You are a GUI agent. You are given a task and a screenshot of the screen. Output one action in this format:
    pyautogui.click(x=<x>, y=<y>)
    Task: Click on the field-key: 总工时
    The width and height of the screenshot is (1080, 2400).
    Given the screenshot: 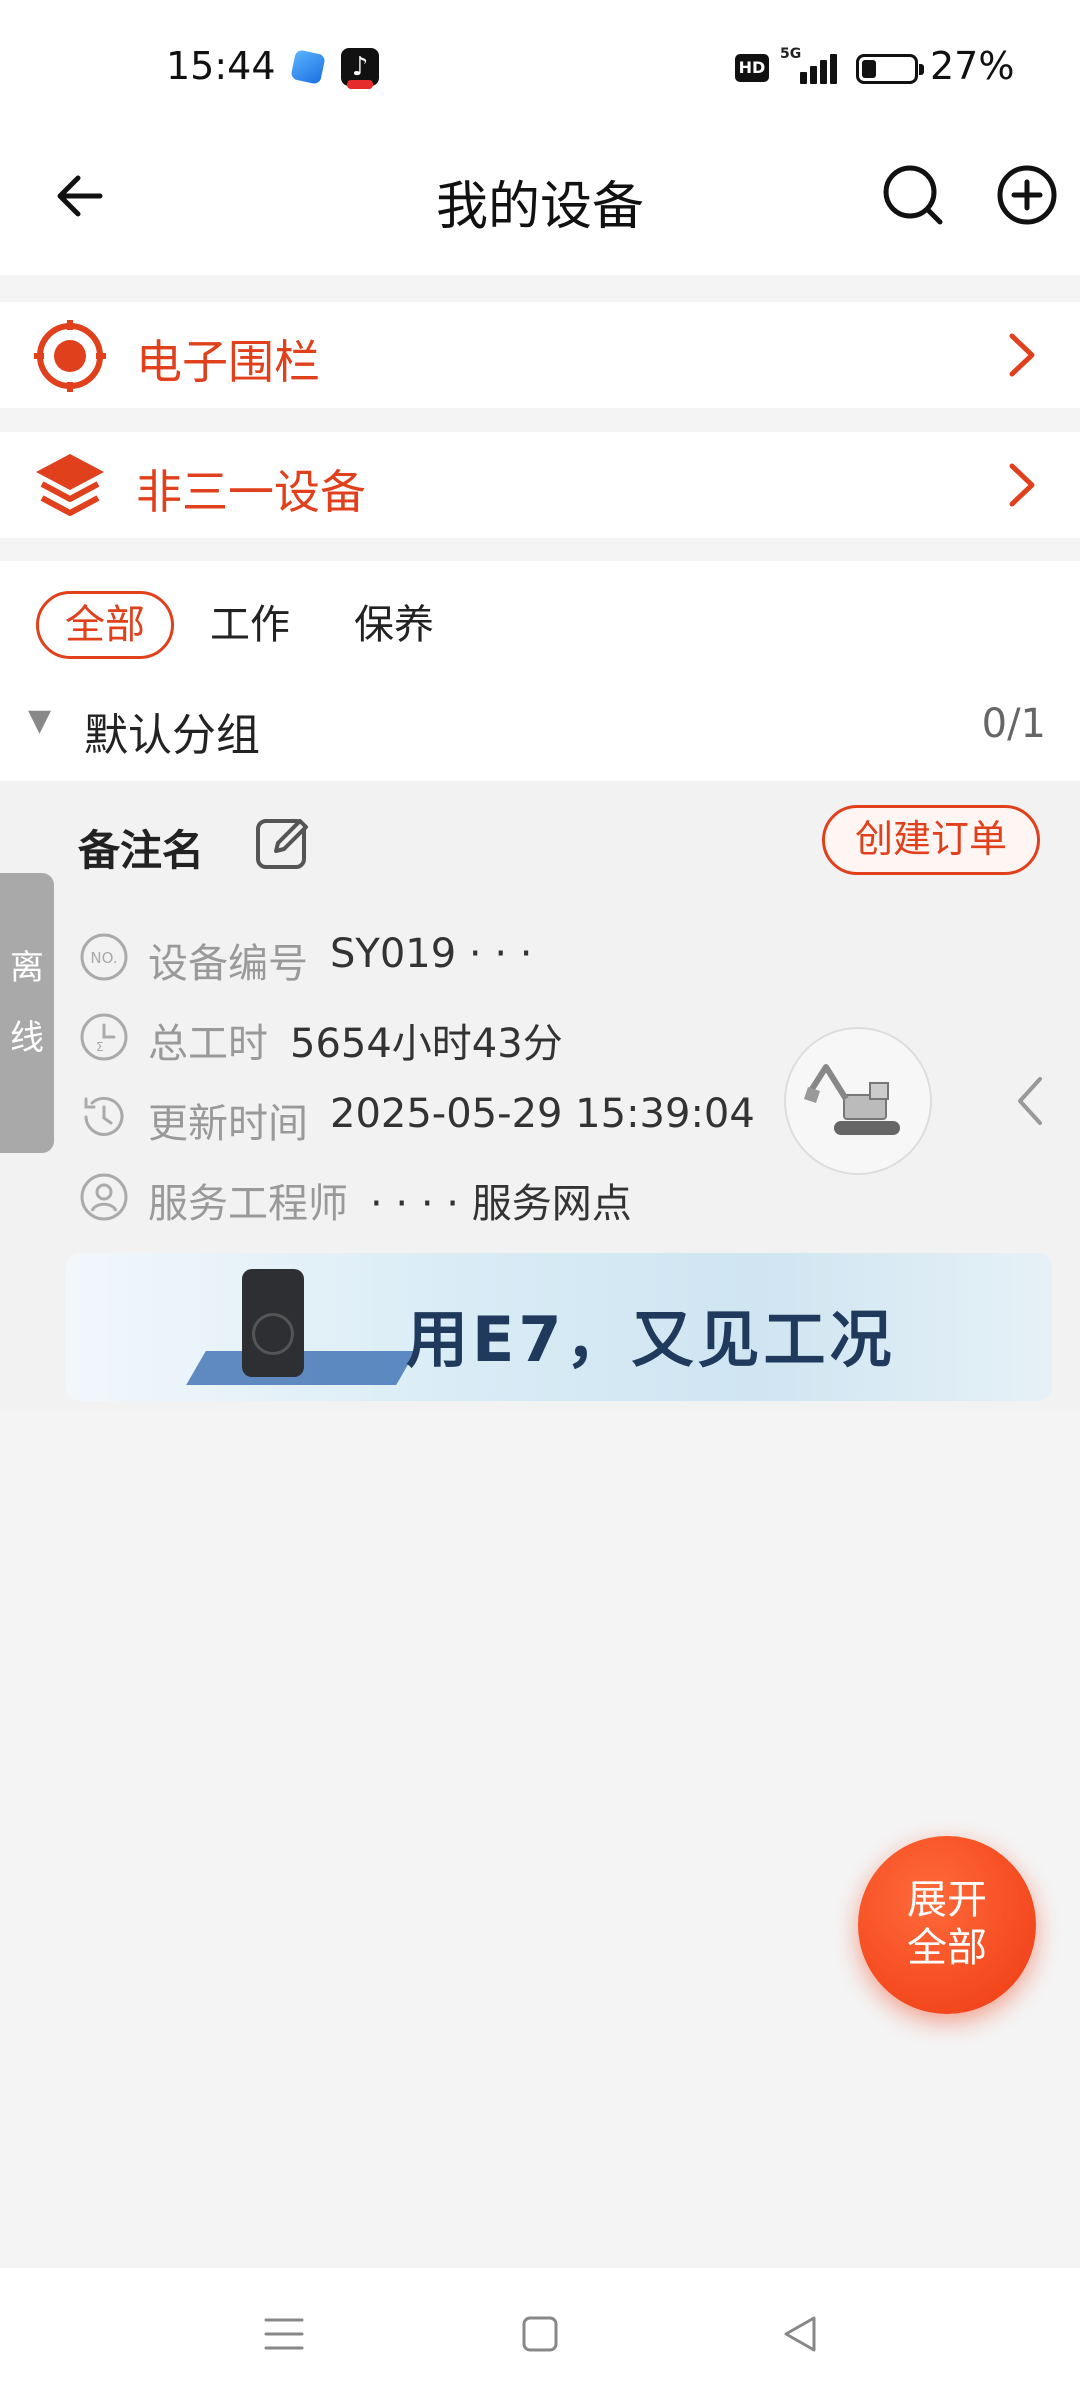 What is the action you would take?
    pyautogui.click(x=208, y=1044)
    